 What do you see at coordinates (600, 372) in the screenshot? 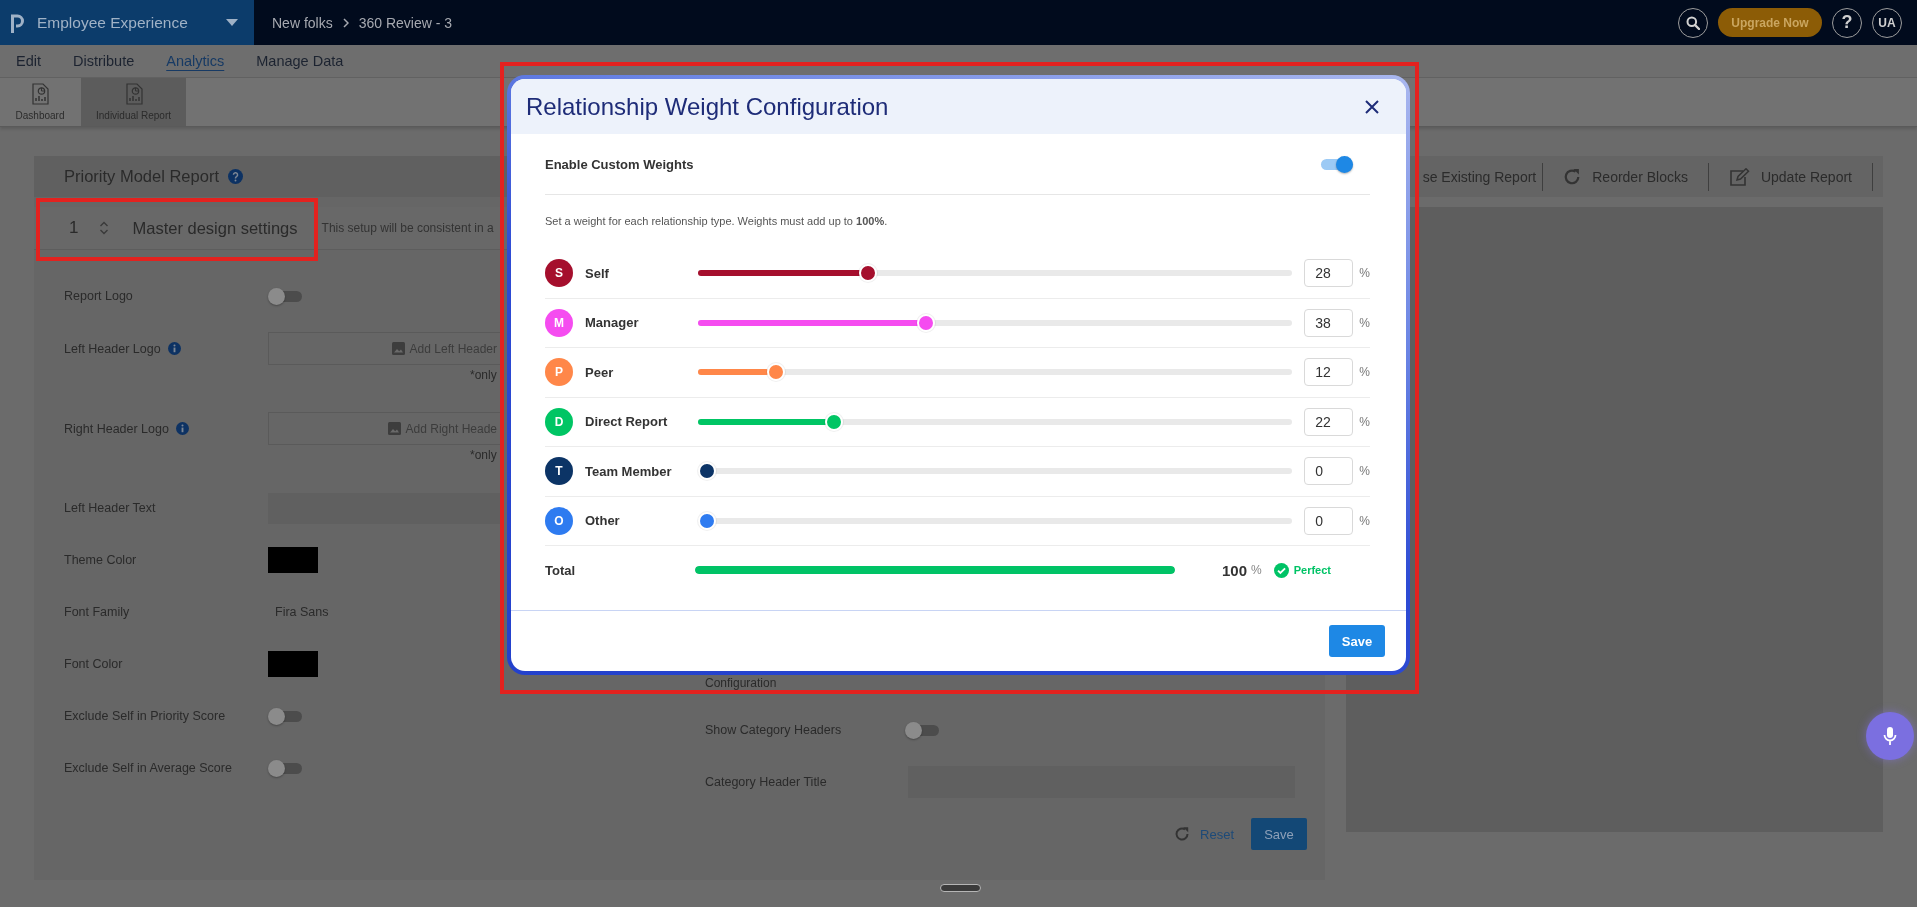
I see `relationship-label: Peer` at bounding box center [600, 372].